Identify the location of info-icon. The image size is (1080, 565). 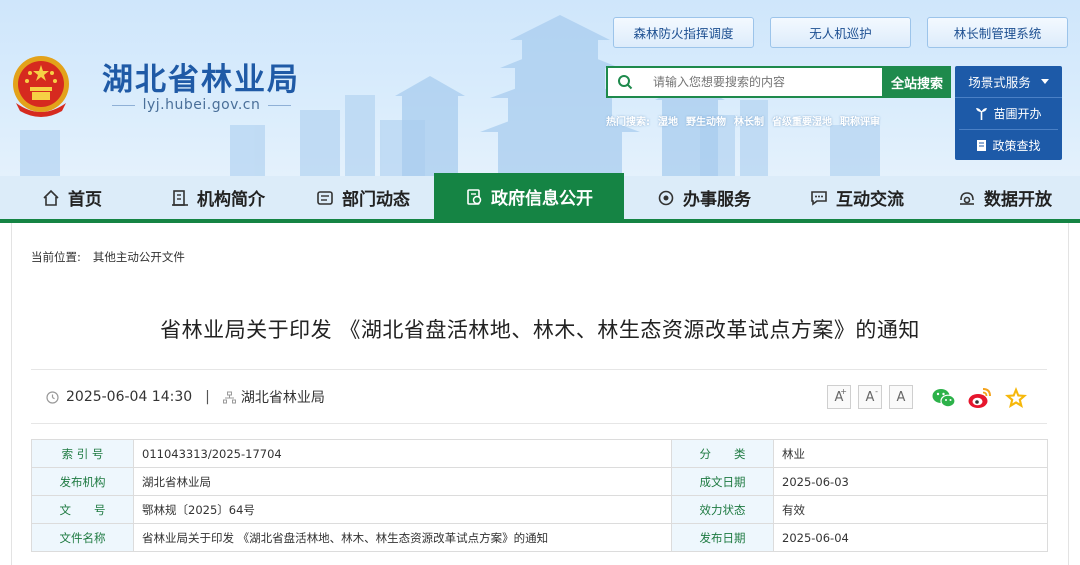
(474, 196).